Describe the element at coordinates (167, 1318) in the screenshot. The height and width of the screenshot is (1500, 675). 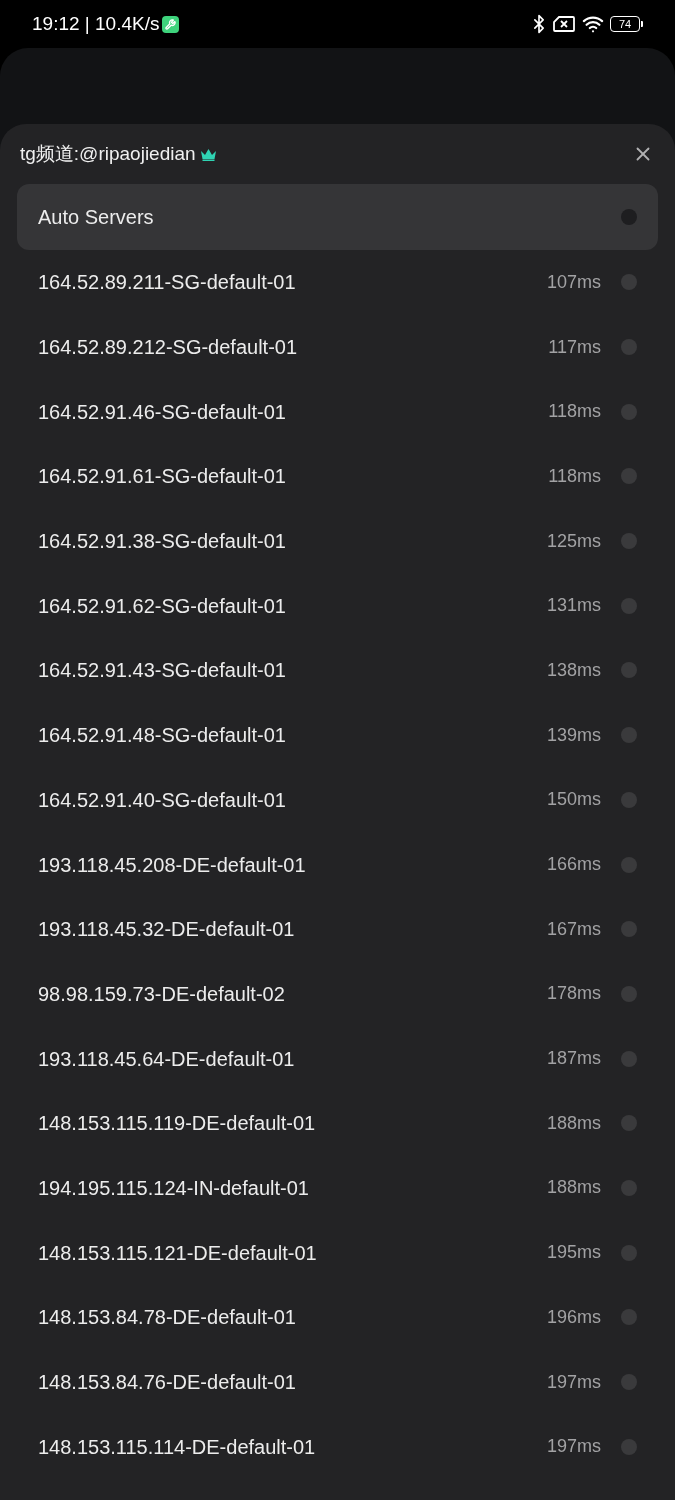
I see `server-name: 148.153.84.78-DE-default-01` at that location.